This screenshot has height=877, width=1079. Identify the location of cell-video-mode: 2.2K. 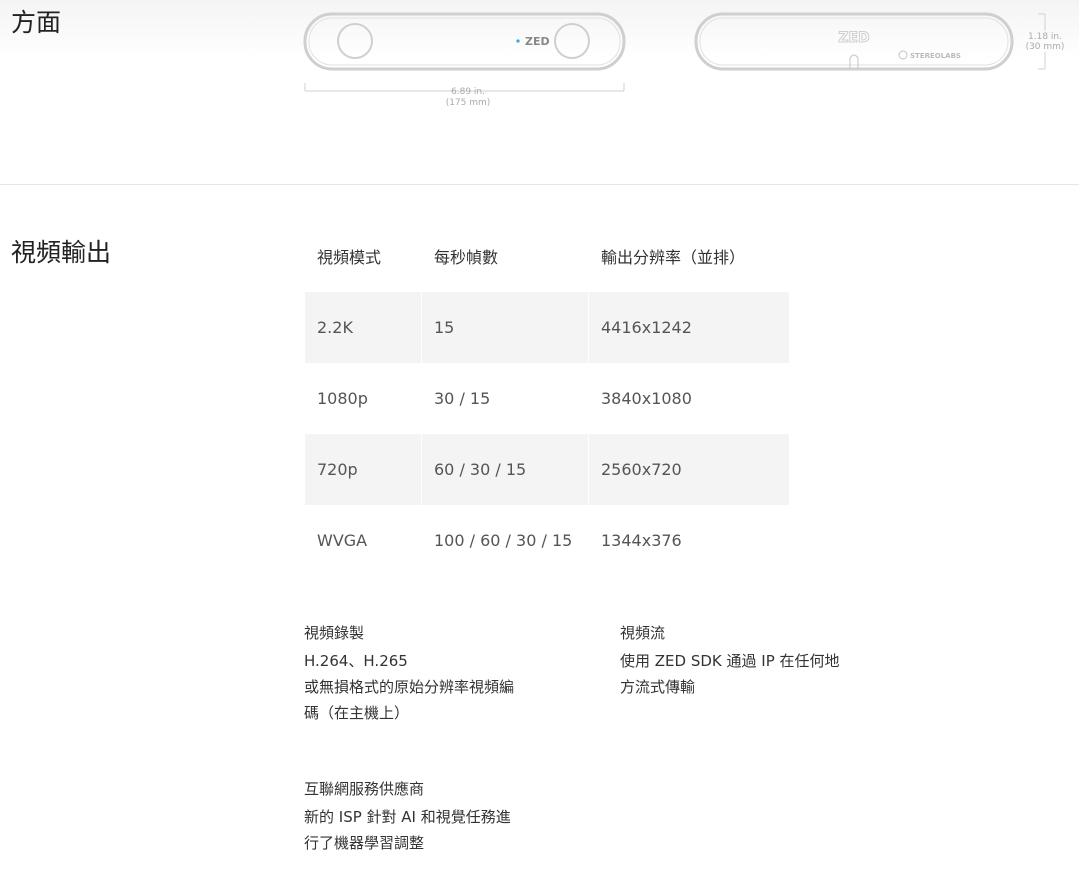
(363, 327).